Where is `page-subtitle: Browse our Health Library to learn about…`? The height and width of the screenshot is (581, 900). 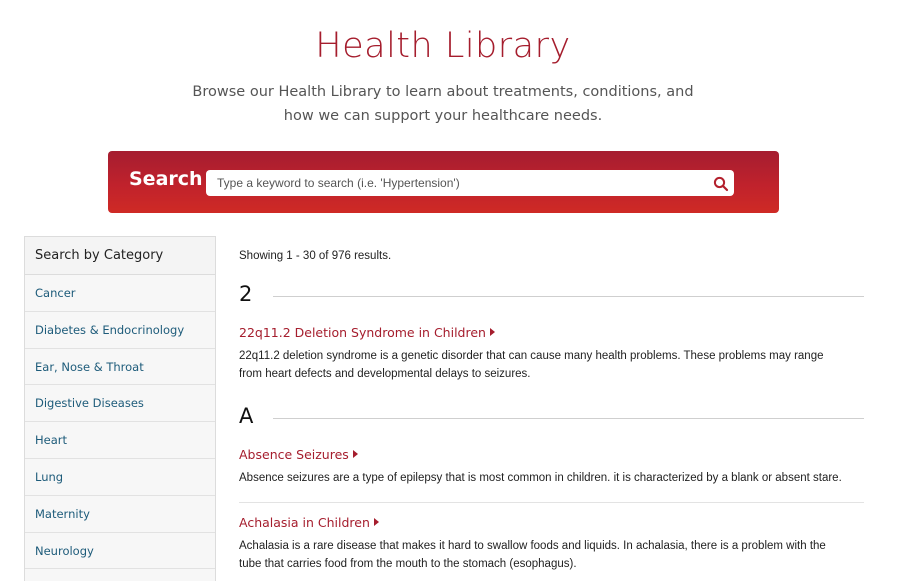 page-subtitle: Browse our Health Library to learn about… is located at coordinates (443, 104).